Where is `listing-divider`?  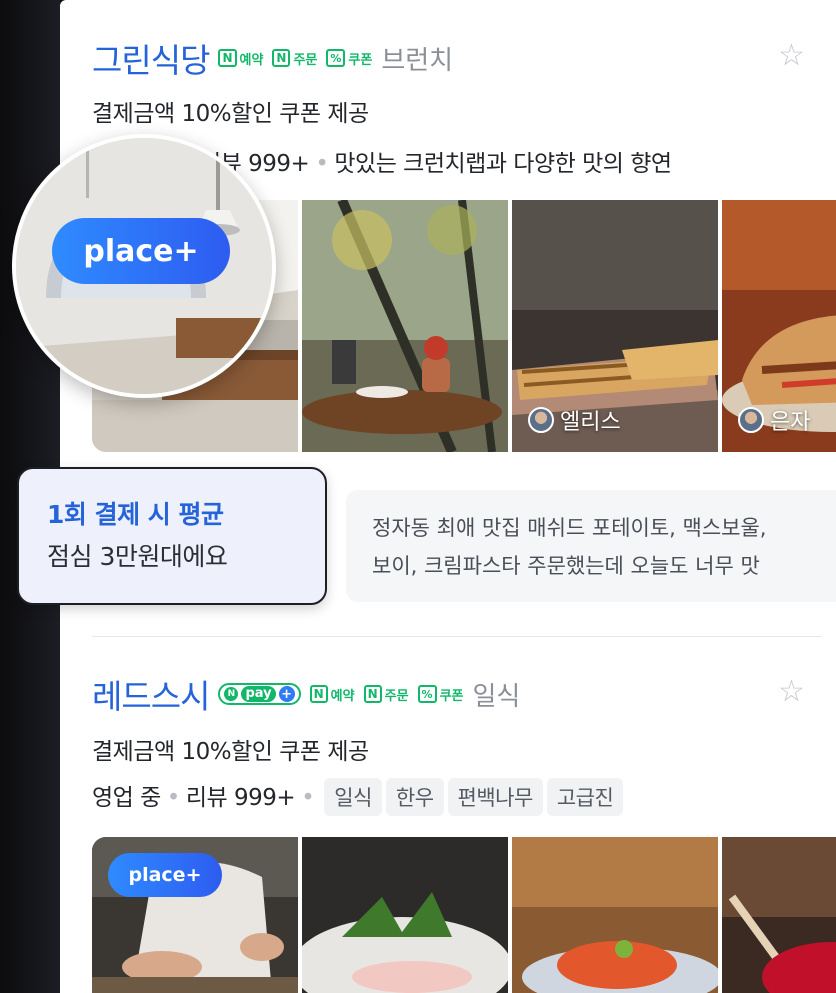 listing-divider is located at coordinates (457, 636).